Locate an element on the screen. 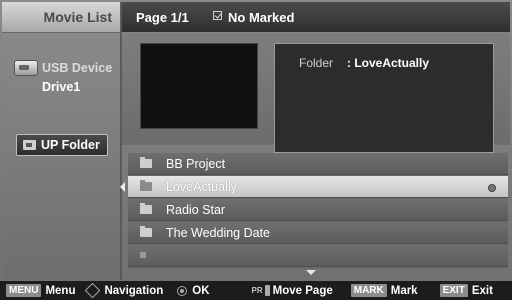 The width and height of the screenshot is (512, 300). file-row-empty is located at coordinates (318, 256).